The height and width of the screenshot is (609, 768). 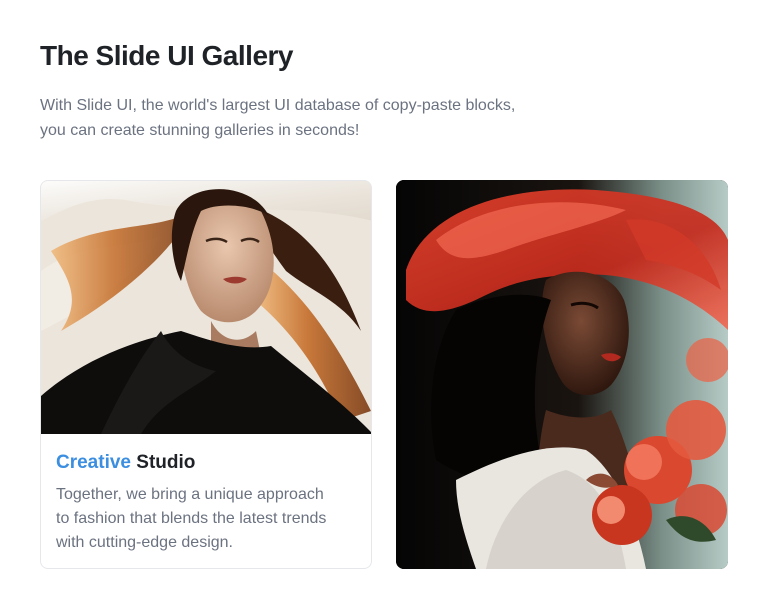 I want to click on card-text-line-1: Together, we bring a unique approach, so click(x=190, y=494).